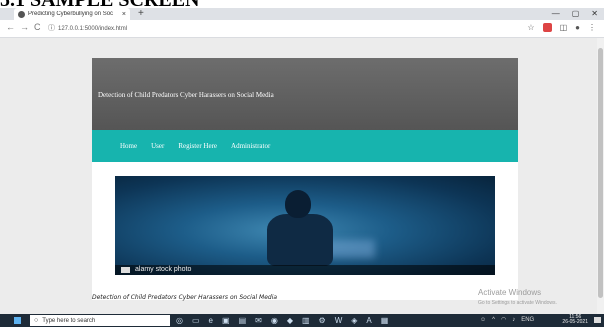 Image resolution: width=604 pixels, height=327 pixels. I want to click on acrobat-icon: A, so click(368, 320).